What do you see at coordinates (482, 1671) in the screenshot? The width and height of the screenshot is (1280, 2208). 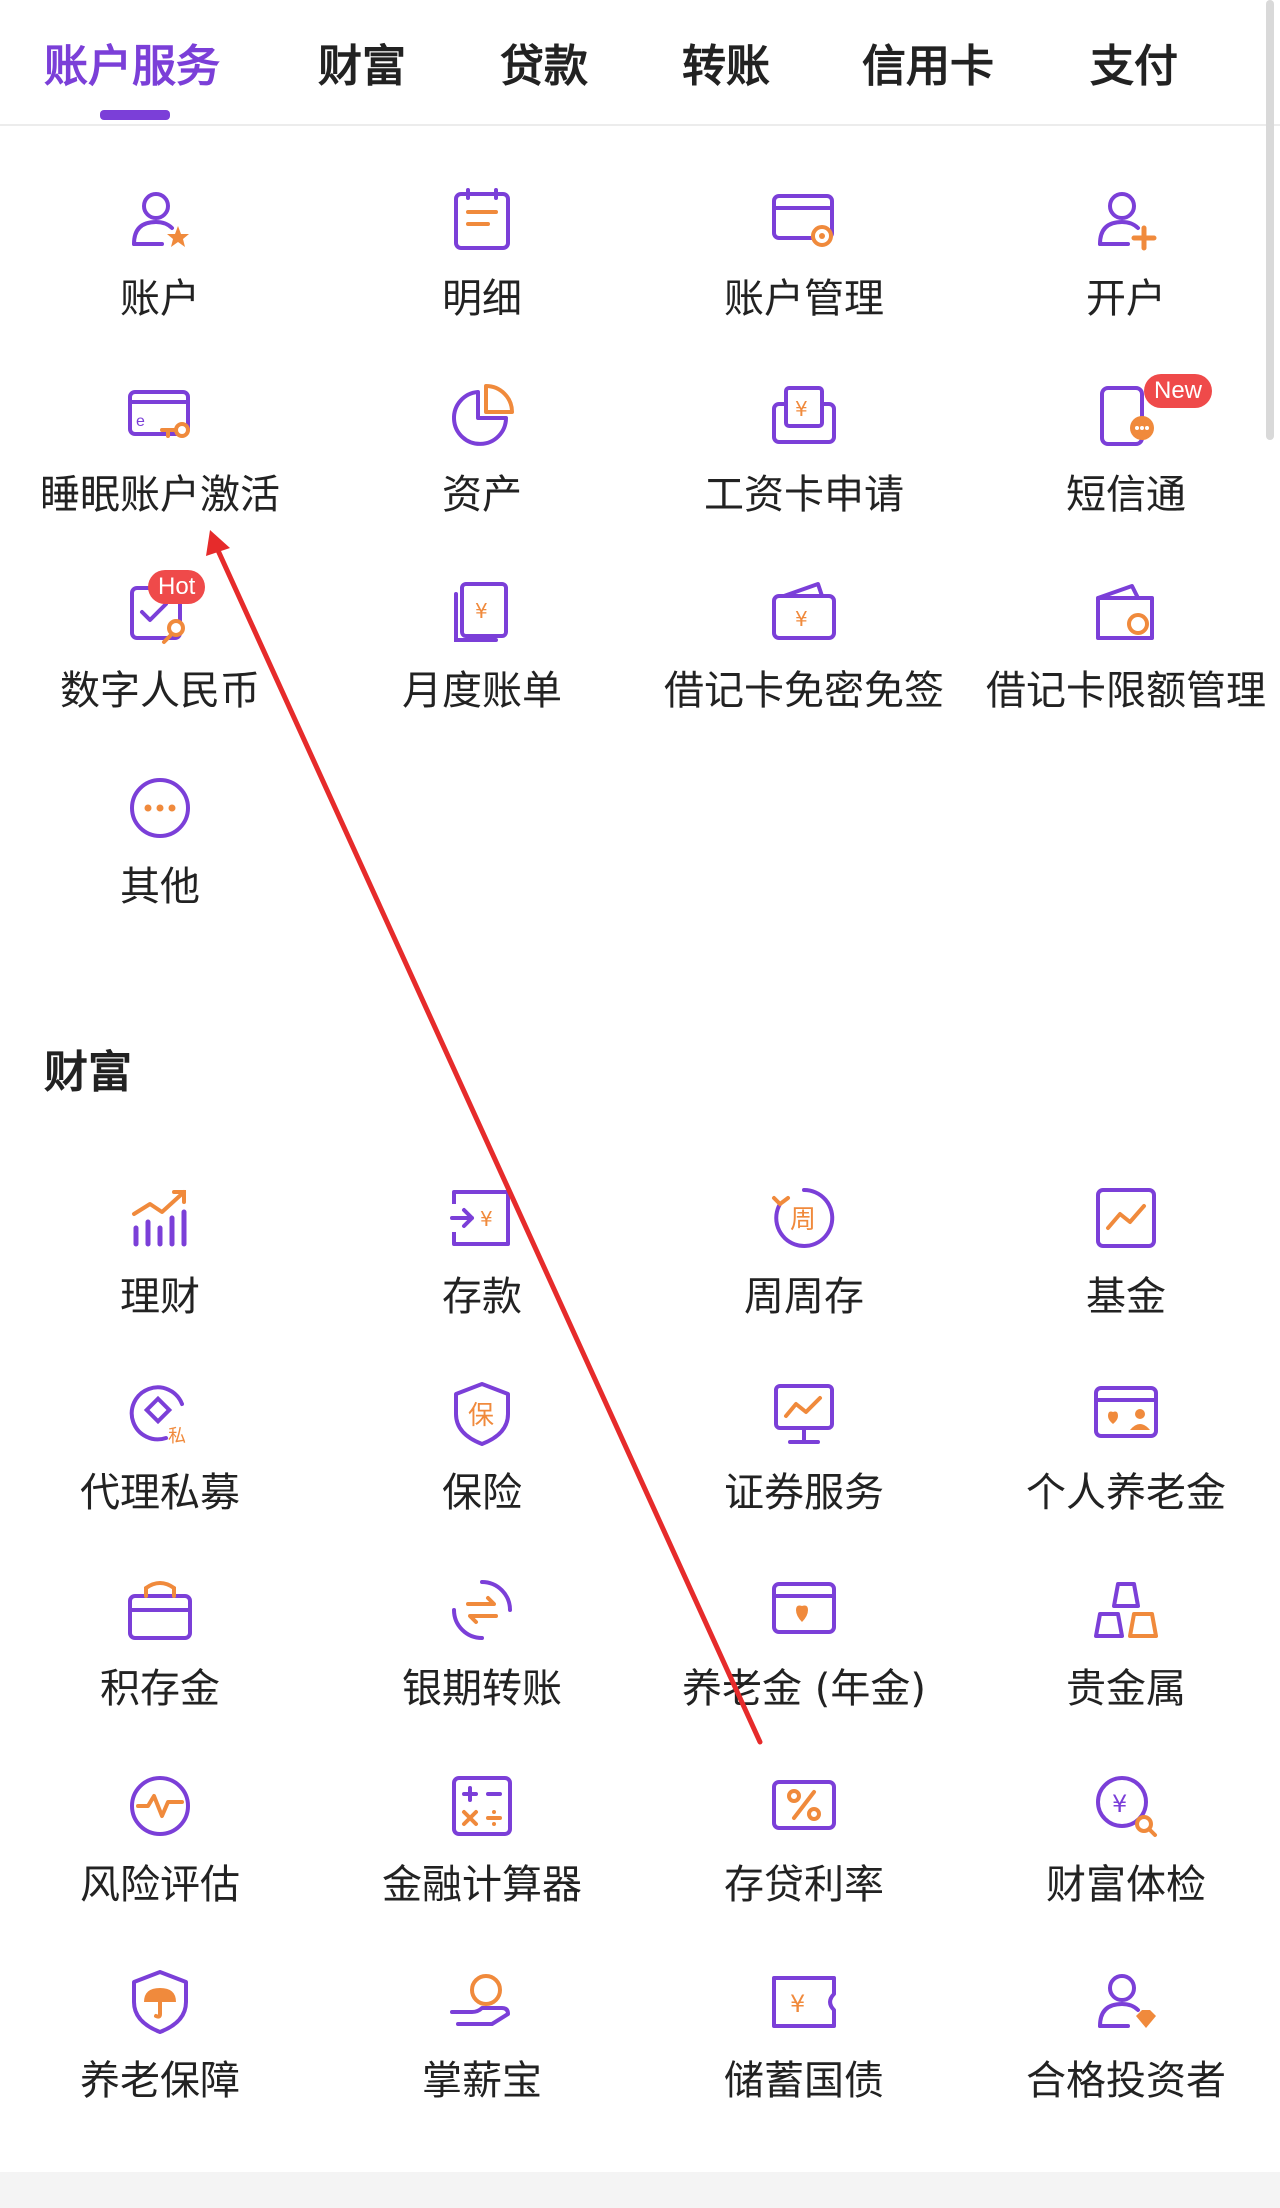 I see `wealth-item-bank-futures: 银期转账` at bounding box center [482, 1671].